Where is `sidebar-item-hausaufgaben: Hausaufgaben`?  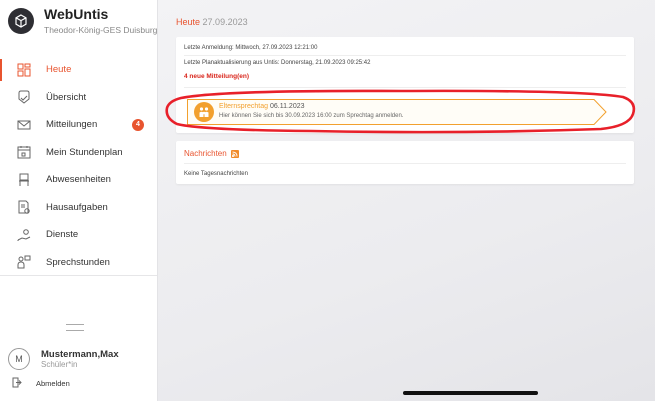
sidebar-item-hausaufgaben: Hausaufgaben is located at coordinates (78, 208).